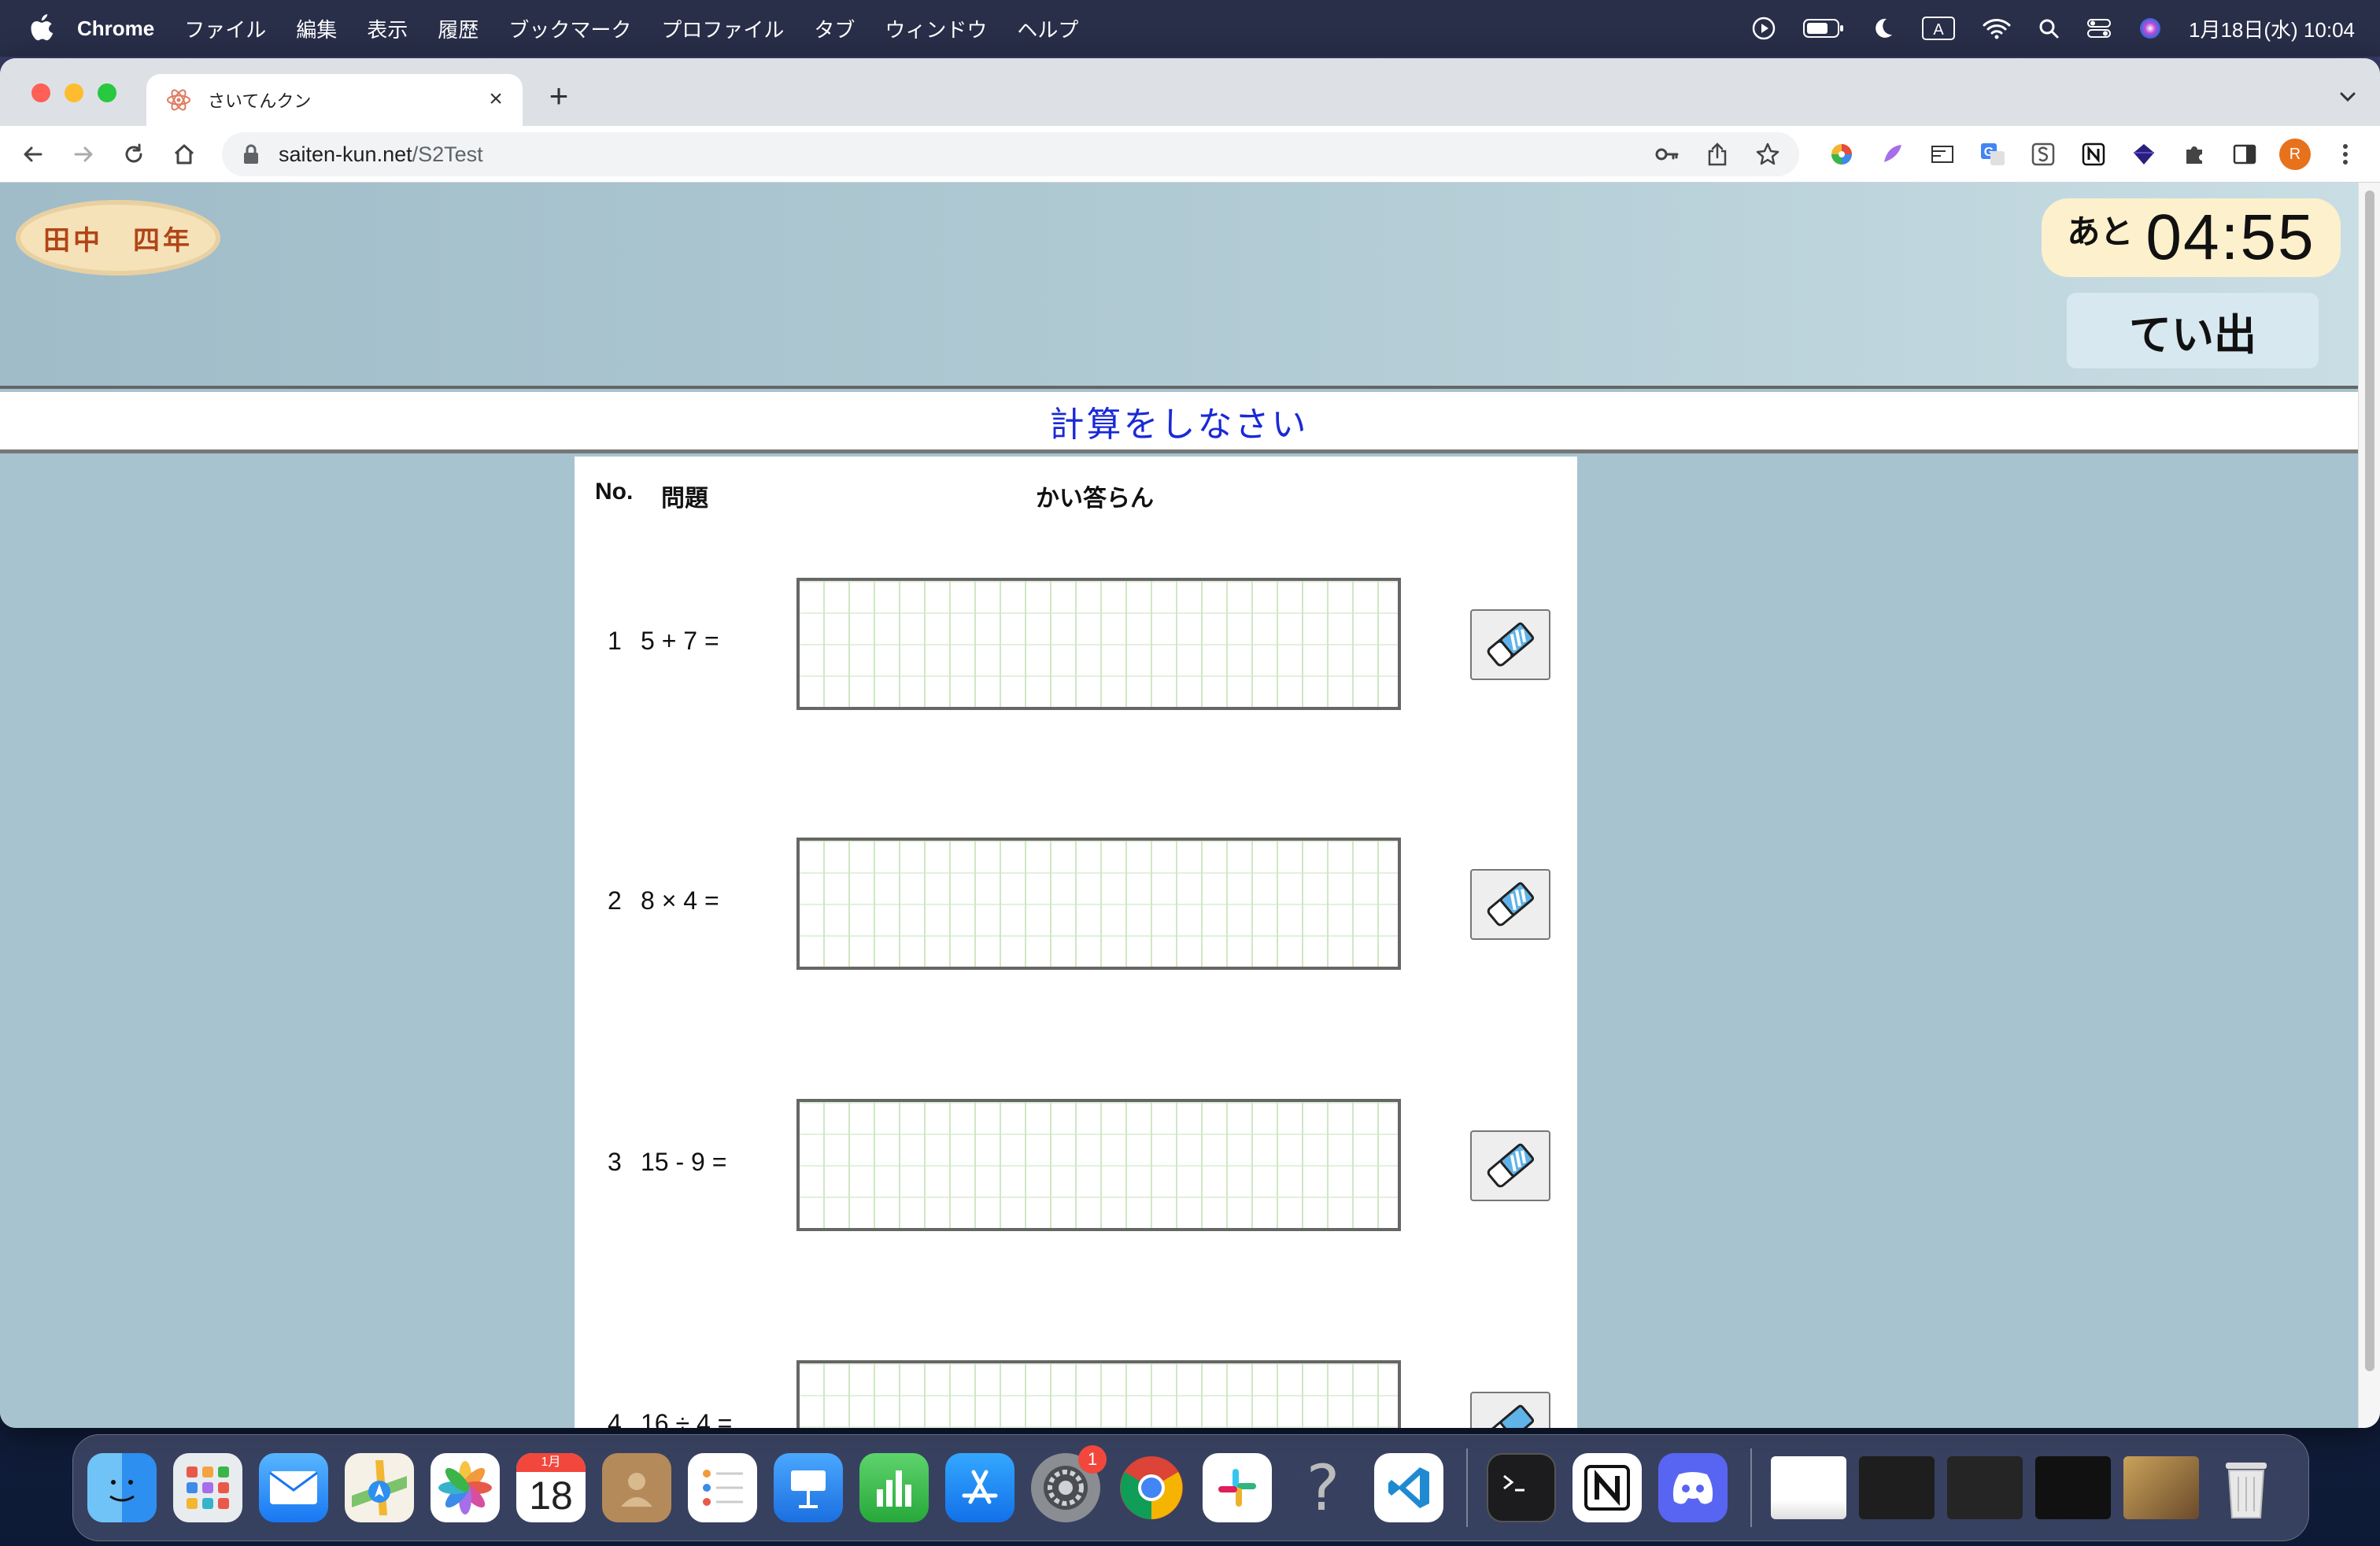  Describe the element at coordinates (569, 28) in the screenshot. I see `menu-bookmarks: ブックマーク` at that location.